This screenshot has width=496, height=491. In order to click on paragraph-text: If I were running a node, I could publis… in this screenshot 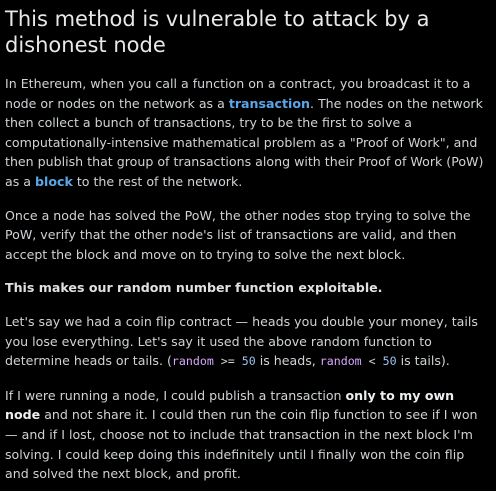, I will do `click(175, 395)`.